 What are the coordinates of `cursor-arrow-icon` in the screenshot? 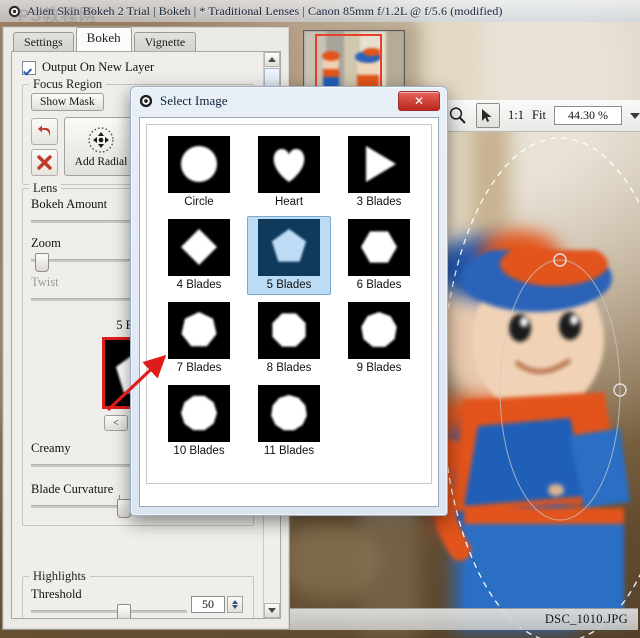 It's located at (488, 115).